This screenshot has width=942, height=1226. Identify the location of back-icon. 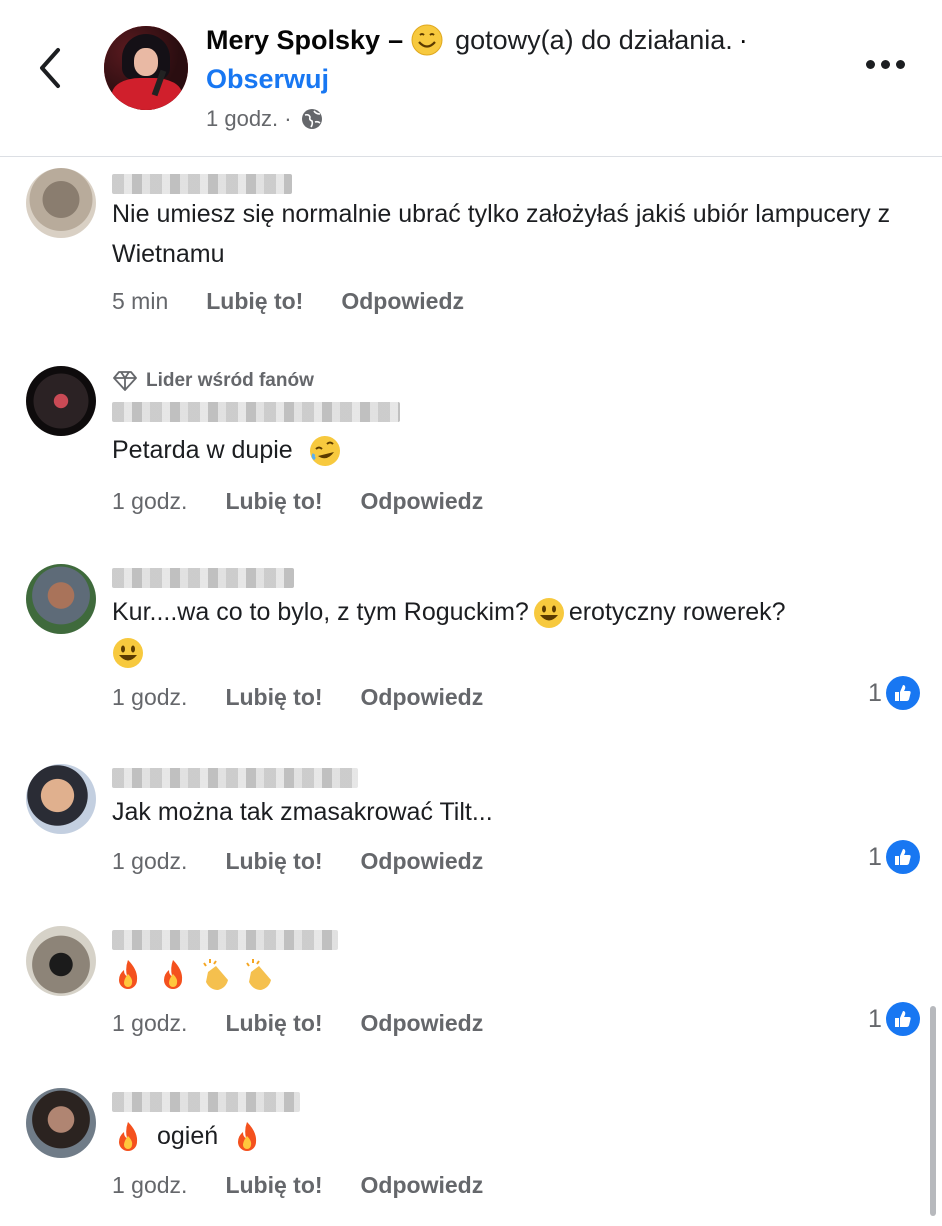
(50, 68).